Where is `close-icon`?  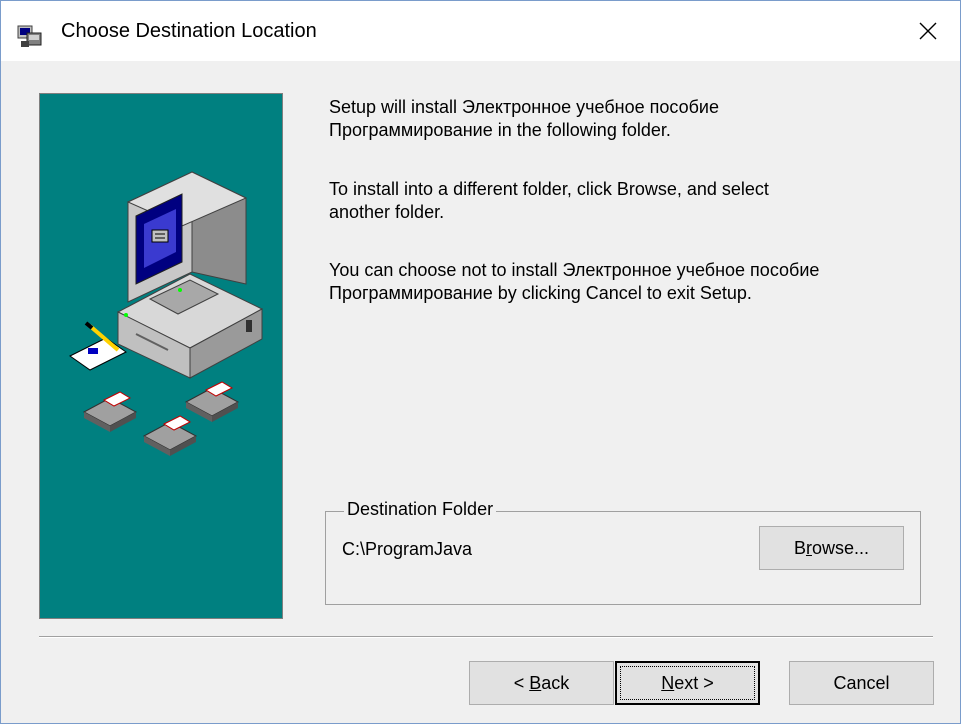 close-icon is located at coordinates (928, 31).